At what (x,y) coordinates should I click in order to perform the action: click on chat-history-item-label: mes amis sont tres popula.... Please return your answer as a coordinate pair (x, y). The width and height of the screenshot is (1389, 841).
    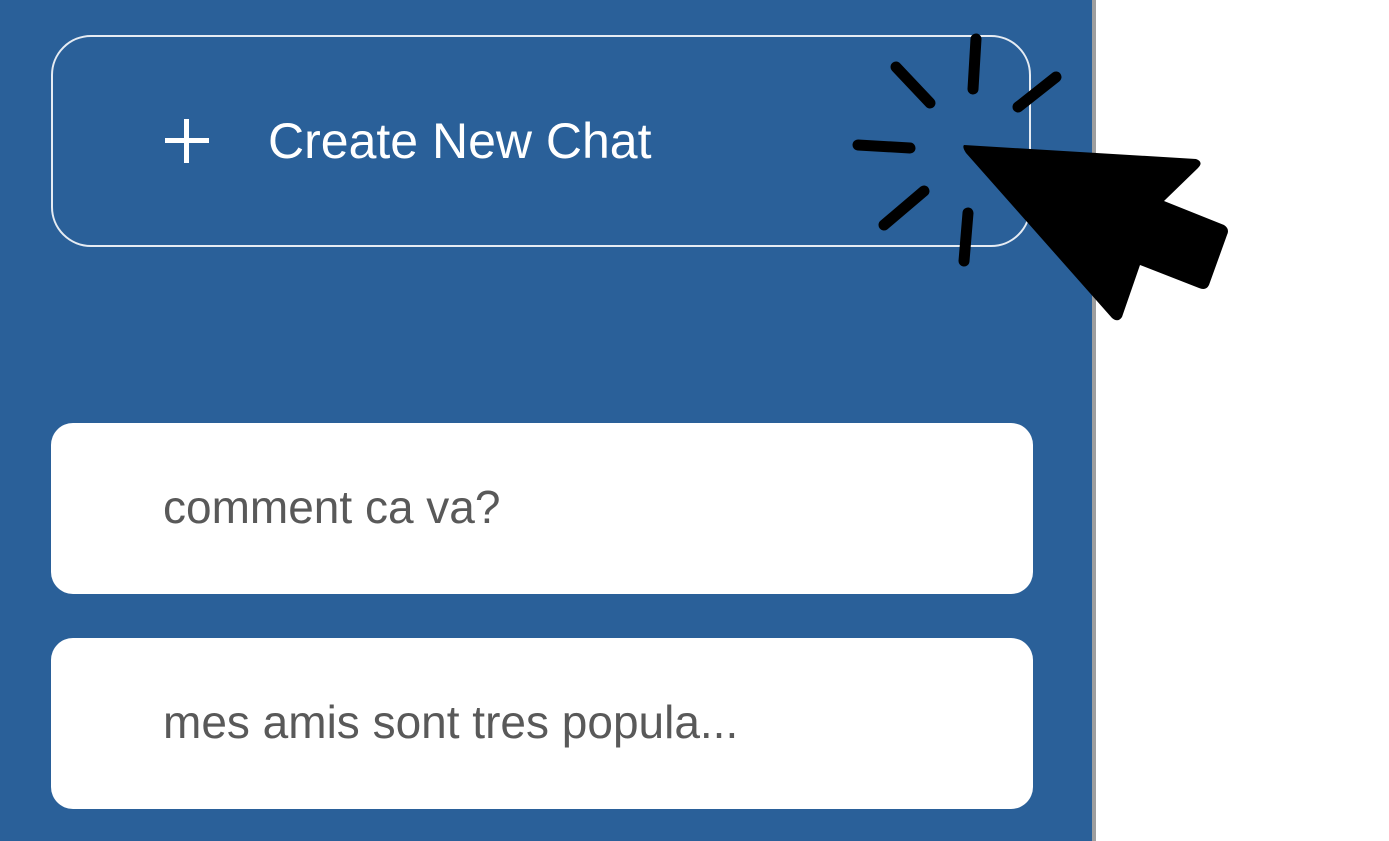
    Looking at the image, I should click on (451, 722).